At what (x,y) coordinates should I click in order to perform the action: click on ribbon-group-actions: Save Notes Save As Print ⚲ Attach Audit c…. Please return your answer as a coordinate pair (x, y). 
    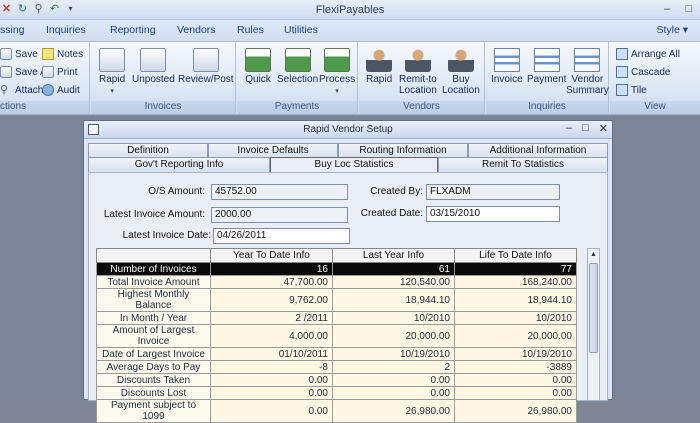
    Looking at the image, I should click on (45, 78).